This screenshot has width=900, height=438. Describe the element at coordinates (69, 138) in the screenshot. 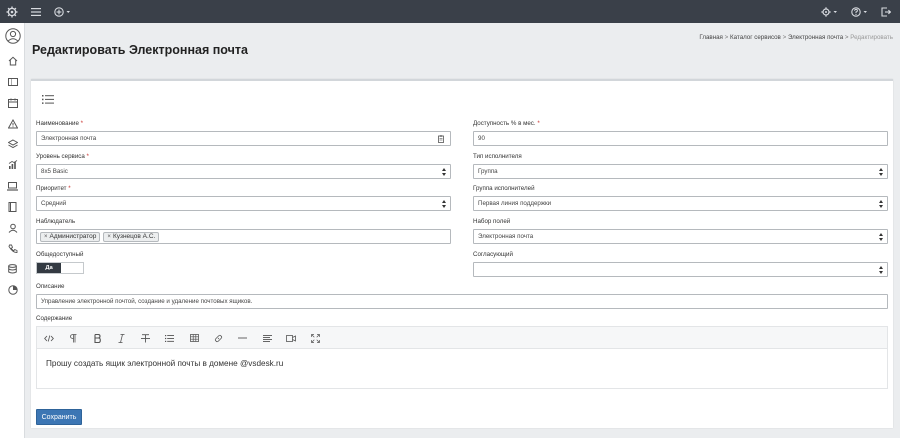

I see `name-input-value: Электронная почта` at that location.